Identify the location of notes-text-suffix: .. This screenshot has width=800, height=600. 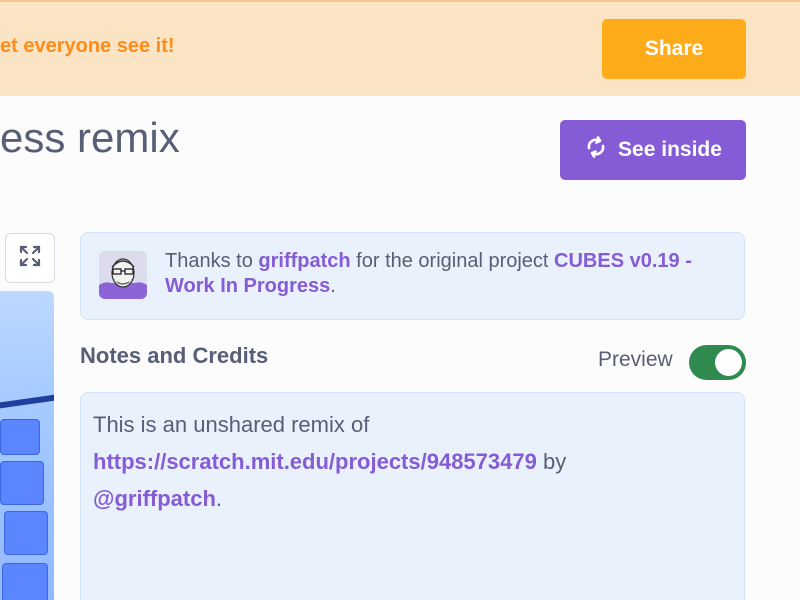
(219, 498).